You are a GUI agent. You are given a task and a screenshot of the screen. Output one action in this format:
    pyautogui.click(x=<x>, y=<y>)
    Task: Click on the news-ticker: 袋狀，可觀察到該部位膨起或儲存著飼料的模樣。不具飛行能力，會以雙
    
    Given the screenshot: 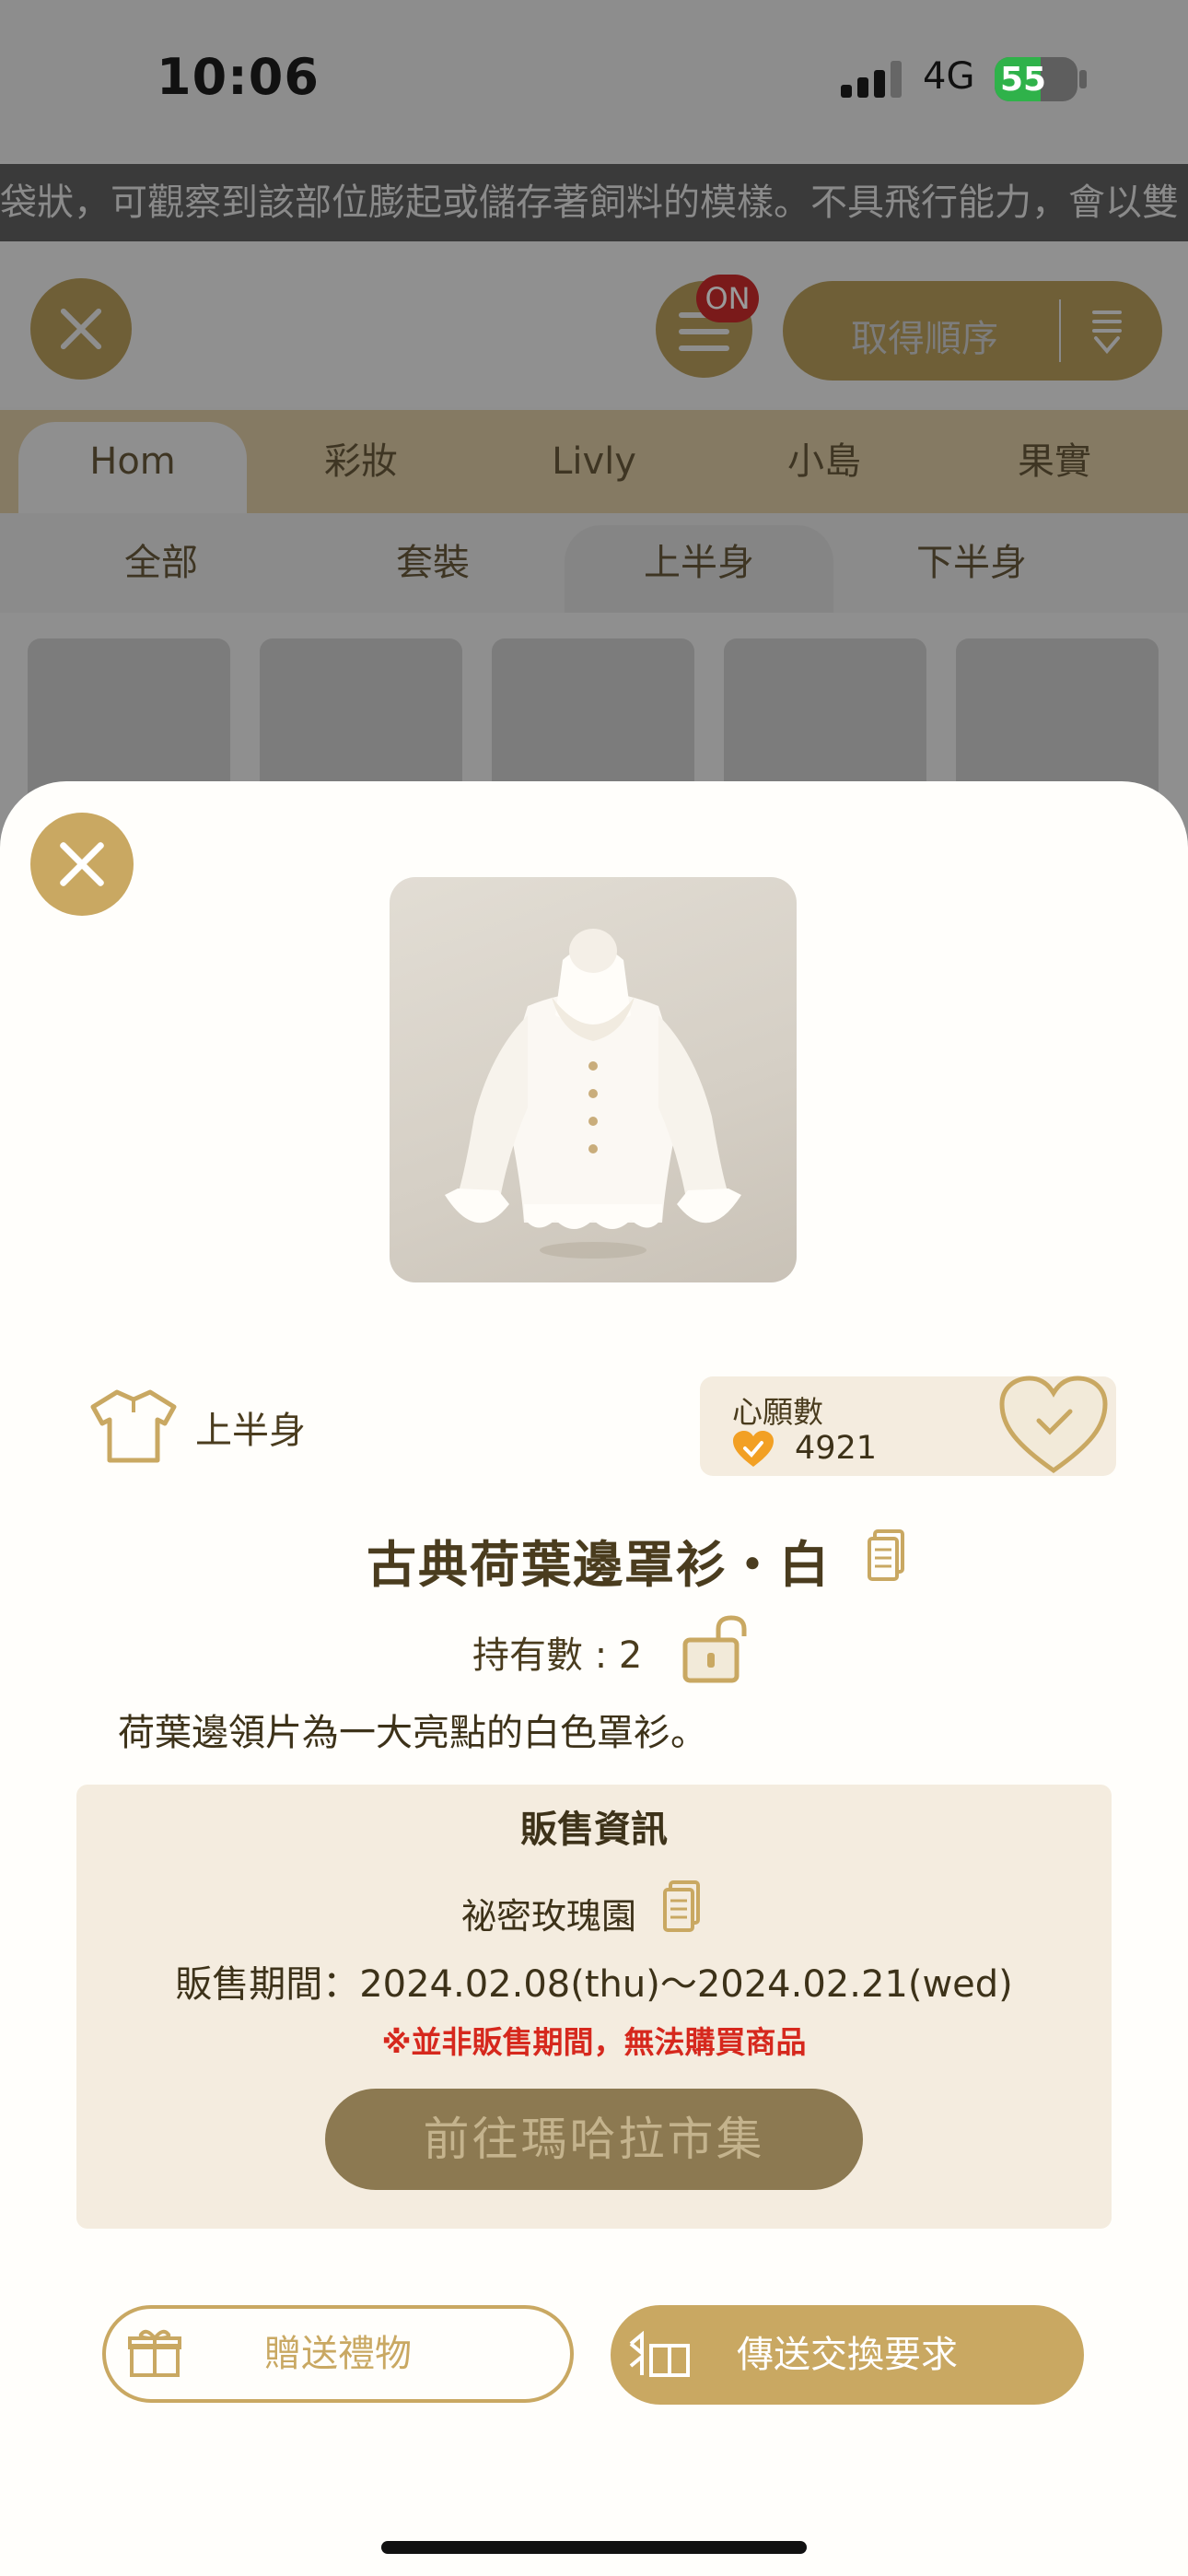 What is the action you would take?
    pyautogui.click(x=594, y=202)
    